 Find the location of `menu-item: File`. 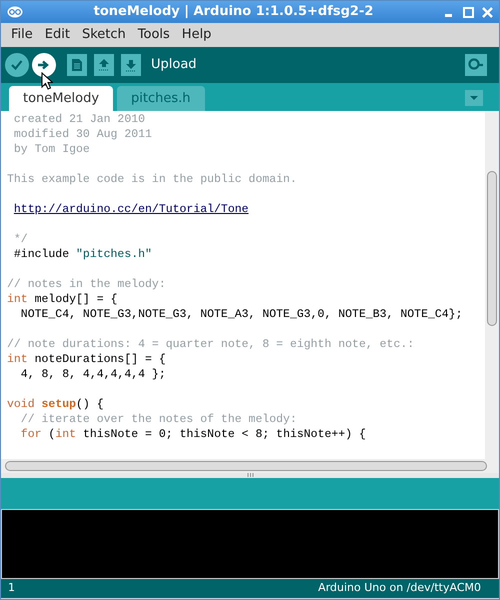

menu-item: File is located at coordinates (22, 35).